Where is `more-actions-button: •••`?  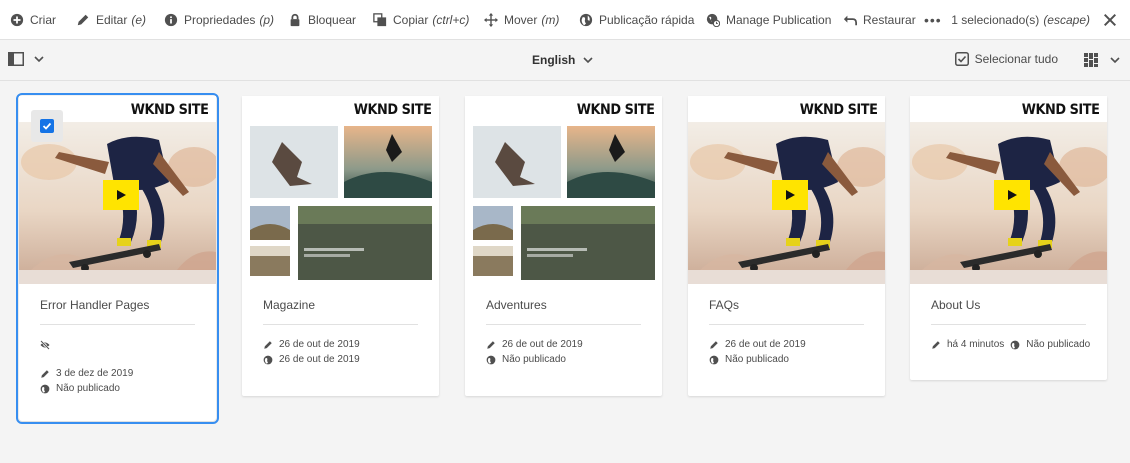 more-actions-button: ••• is located at coordinates (933, 20).